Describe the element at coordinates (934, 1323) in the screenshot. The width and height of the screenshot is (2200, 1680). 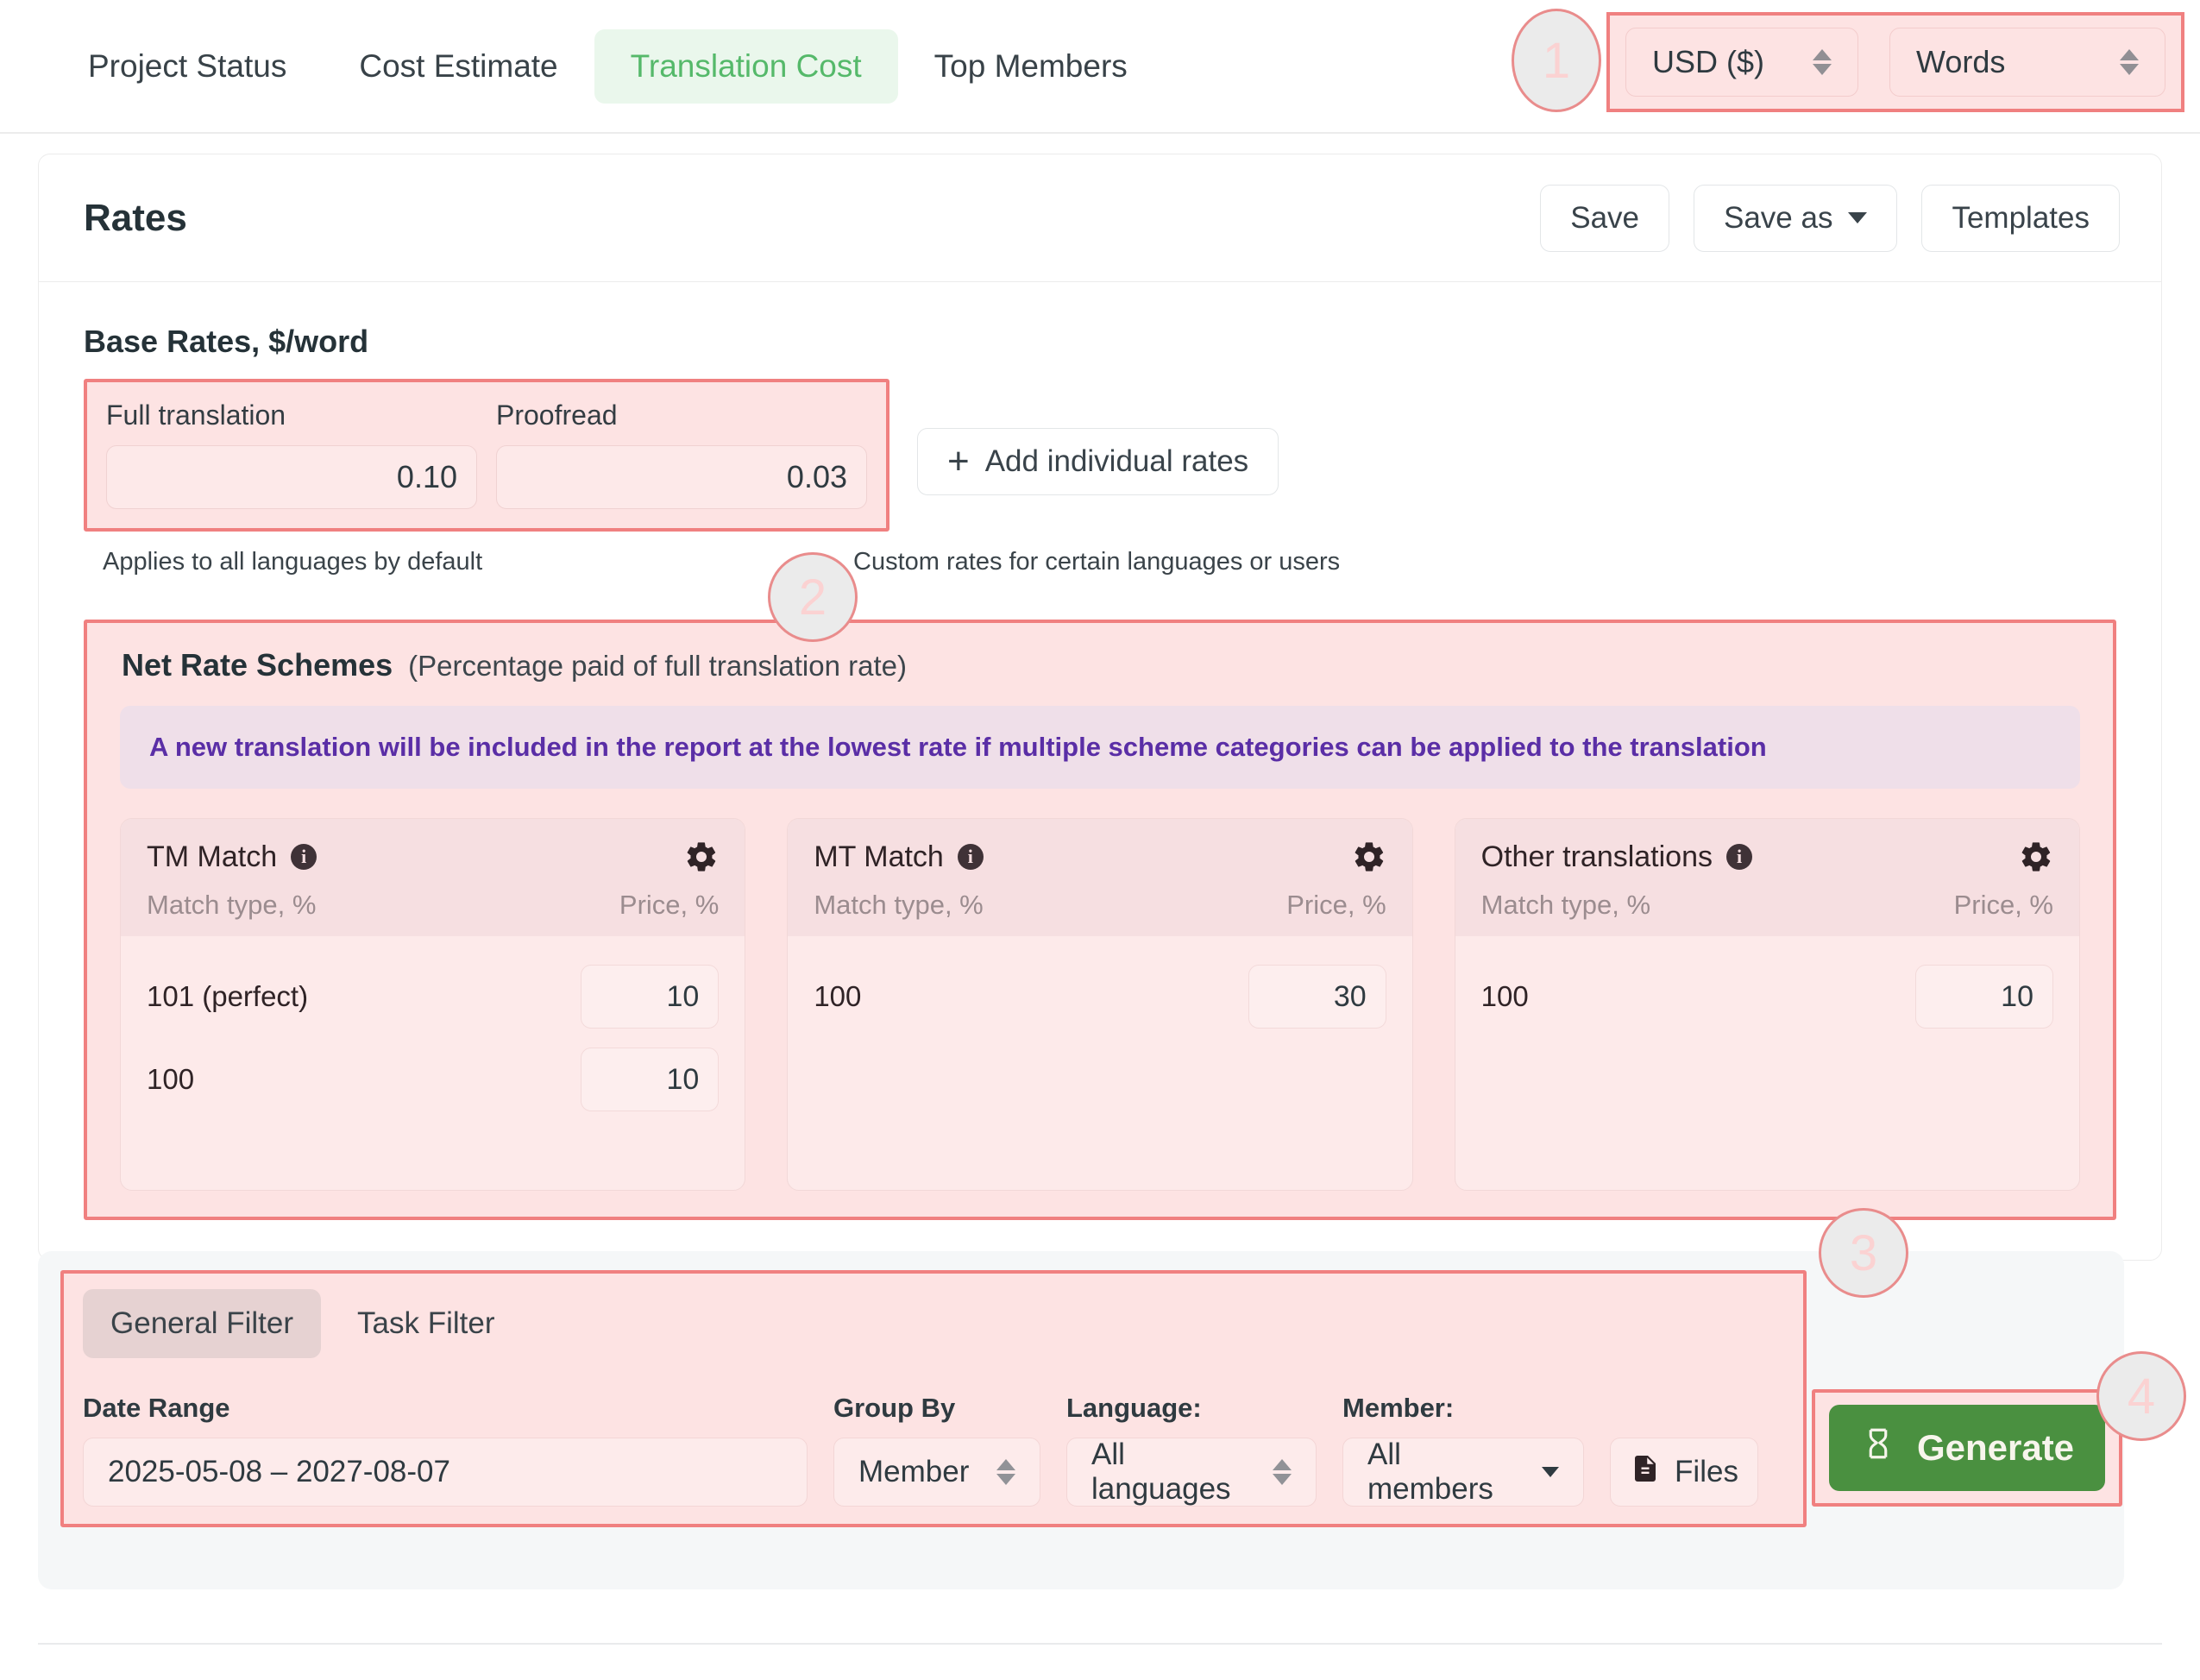
I see `filter-tab-list: General Filter Task Filter` at that location.